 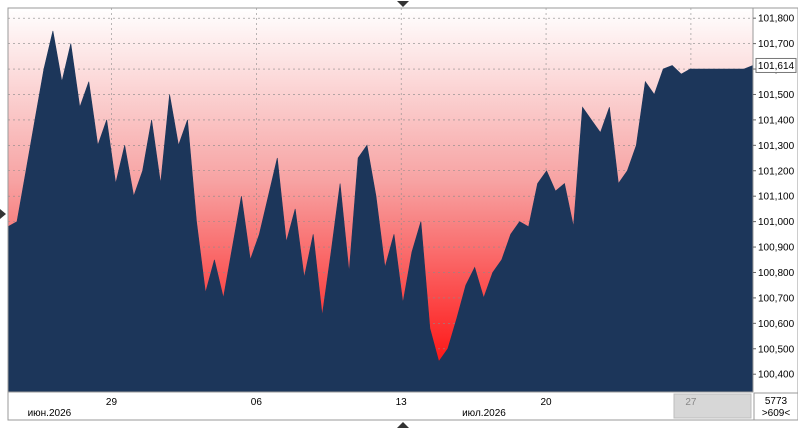 I want to click on y-tick-label: 101,300, so click(x=776, y=146).